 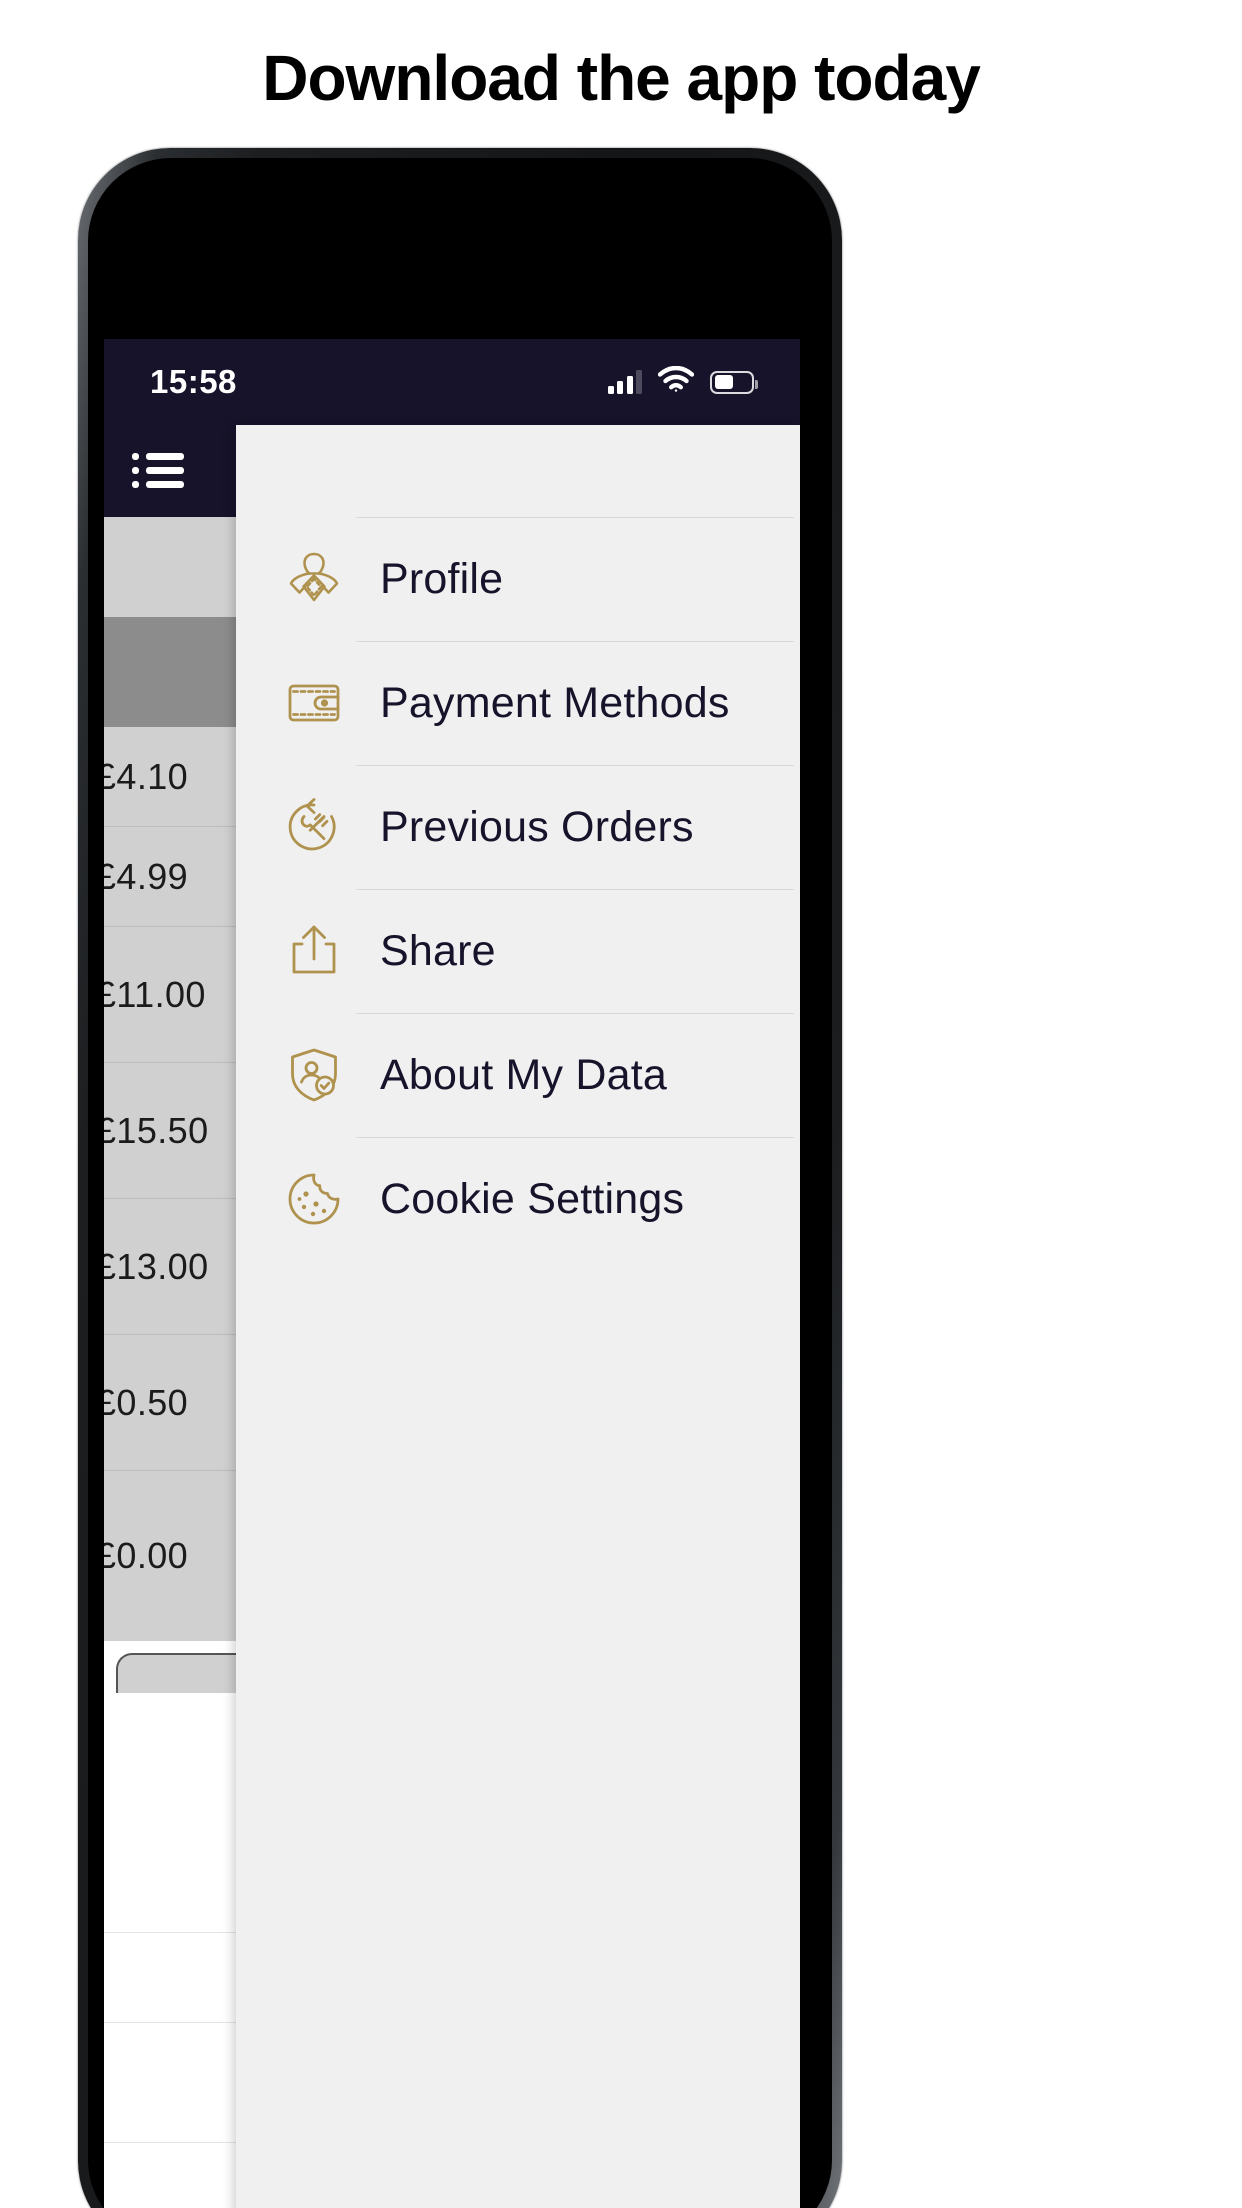 I want to click on menu-item-payment-methods: Payment Methods, so click(x=533, y=703).